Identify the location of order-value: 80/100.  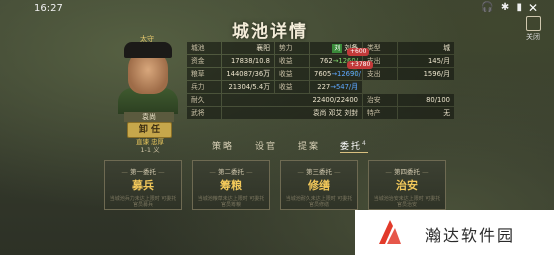
(426, 100).